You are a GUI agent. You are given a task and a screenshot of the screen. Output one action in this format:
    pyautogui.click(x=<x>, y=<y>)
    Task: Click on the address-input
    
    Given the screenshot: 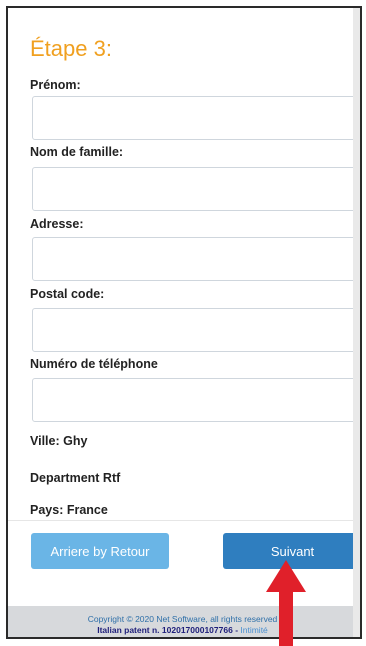 What is the action you would take?
    pyautogui.click(x=196, y=259)
    